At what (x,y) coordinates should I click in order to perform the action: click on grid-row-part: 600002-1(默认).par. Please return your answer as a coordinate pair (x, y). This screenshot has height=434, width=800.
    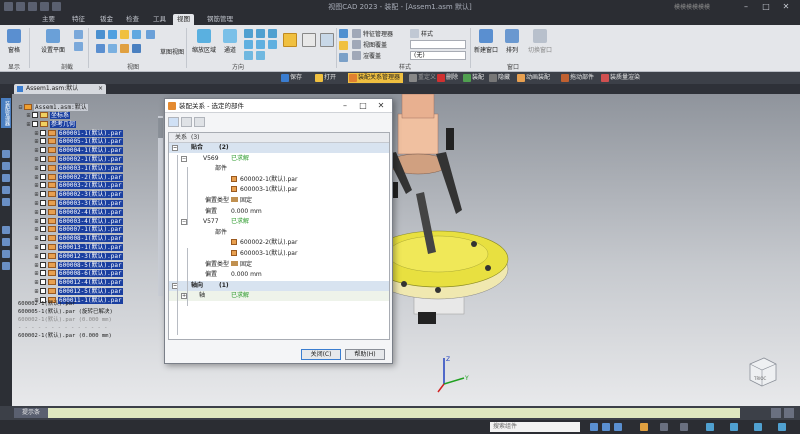
    Looking at the image, I should click on (279, 180).